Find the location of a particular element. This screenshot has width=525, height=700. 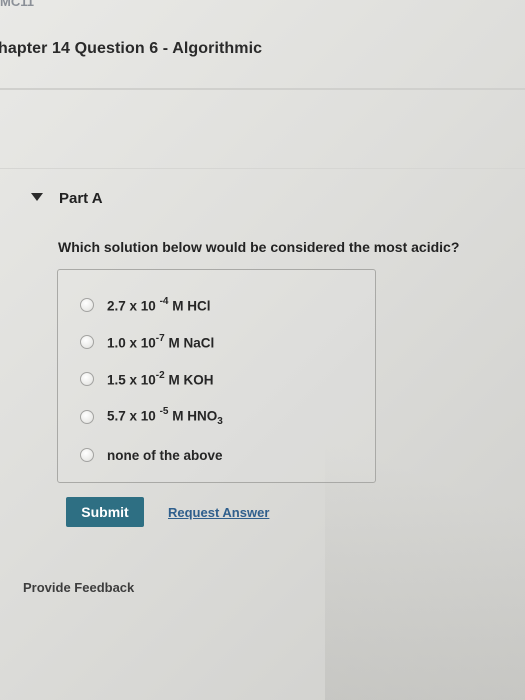

option-3: 1.5 x 10-2 M KOH is located at coordinates (146, 379).